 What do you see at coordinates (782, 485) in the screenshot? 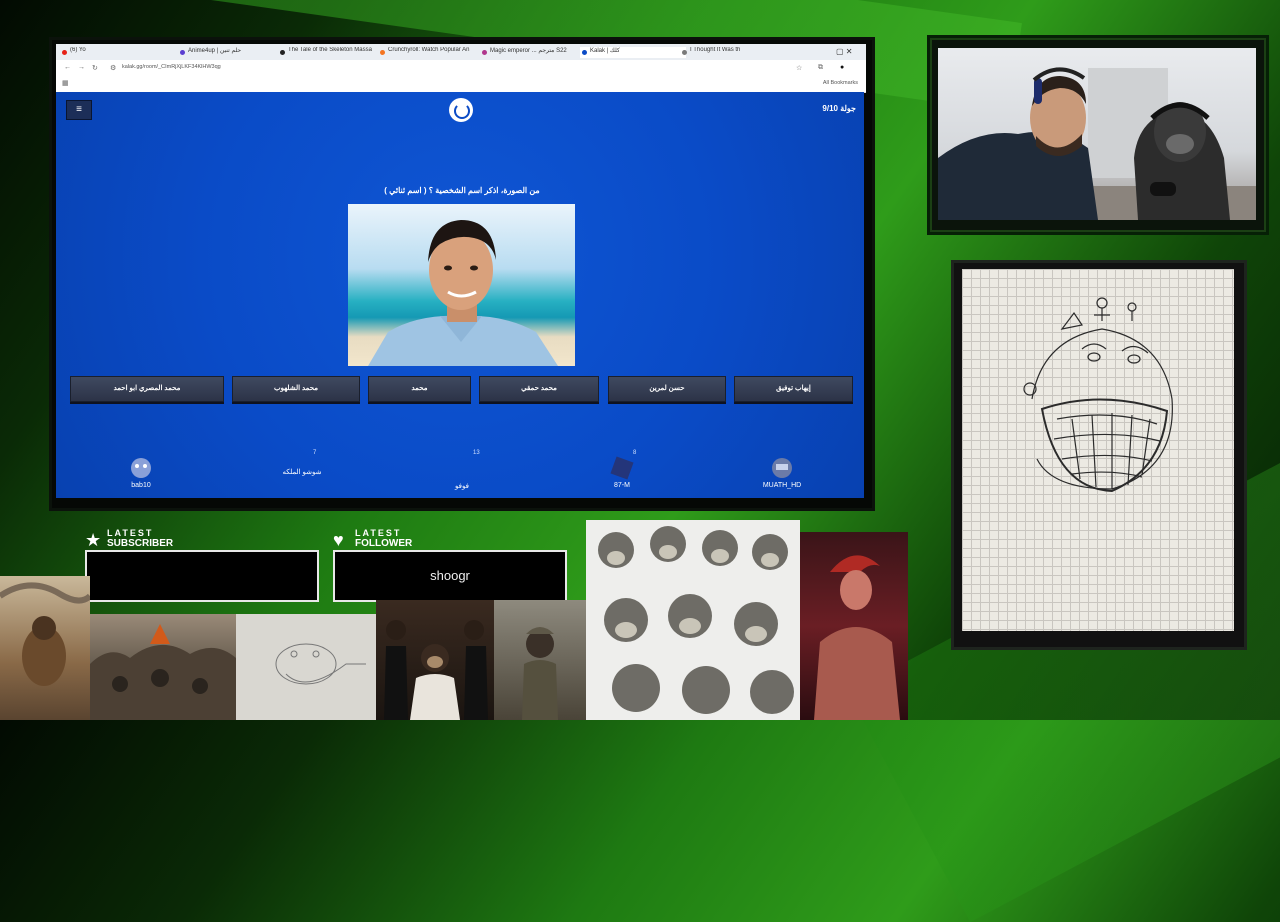
I see `player-name: MUATH_HD` at bounding box center [782, 485].